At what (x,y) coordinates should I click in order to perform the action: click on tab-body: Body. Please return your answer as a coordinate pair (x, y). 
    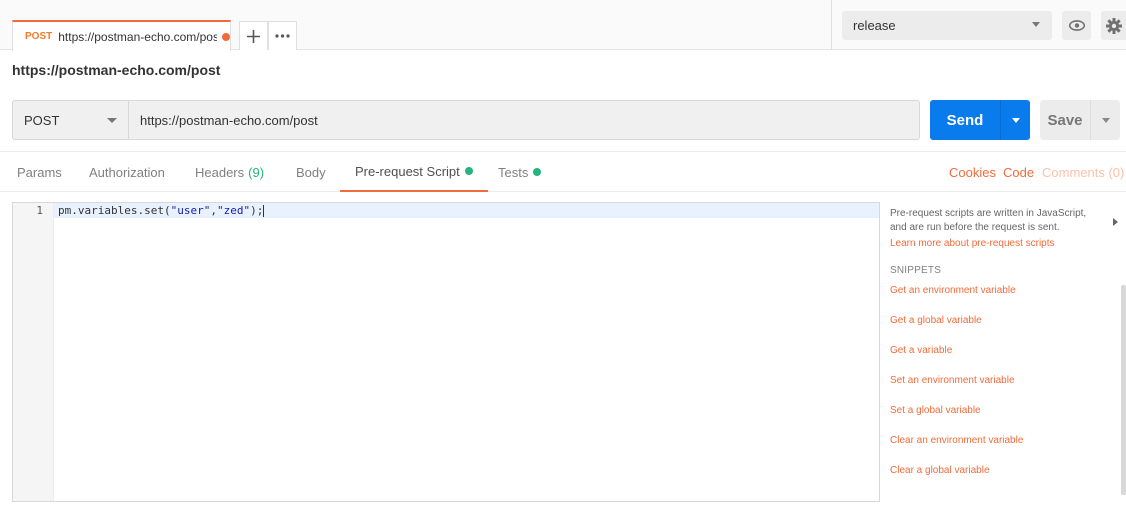
    Looking at the image, I should click on (311, 172).